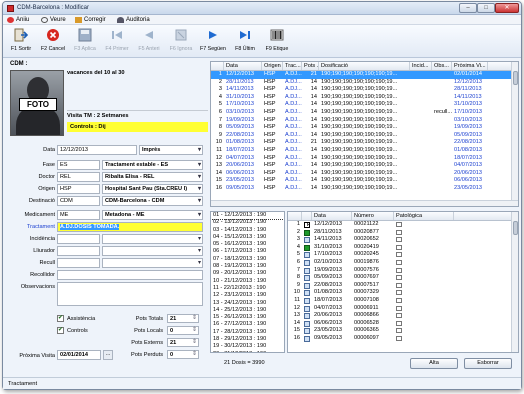 This screenshot has height=394, width=524. Describe the element at coordinates (21, 41) in the screenshot. I see `exit-button: F1 Sortir` at that location.